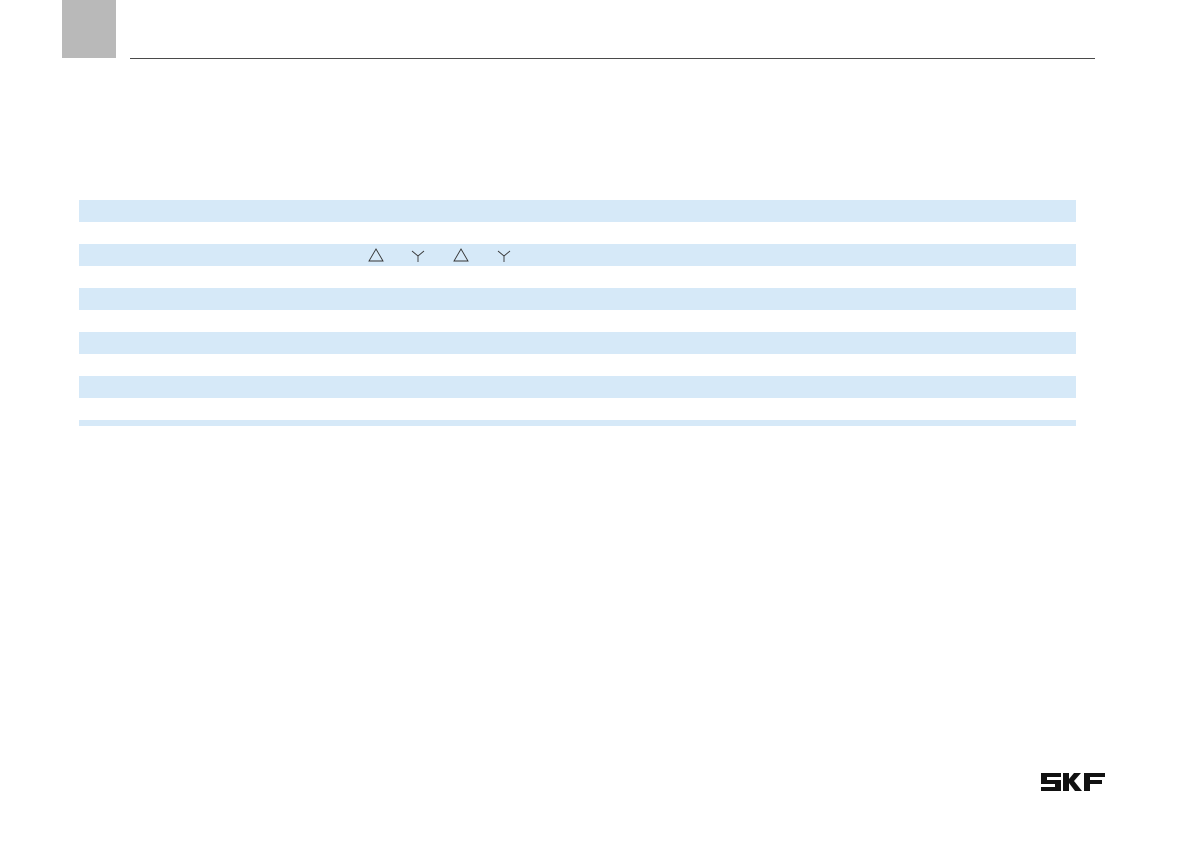 This screenshot has height=842, width=1190. Describe the element at coordinates (612, 58) in the screenshot. I see `header-rule` at that location.